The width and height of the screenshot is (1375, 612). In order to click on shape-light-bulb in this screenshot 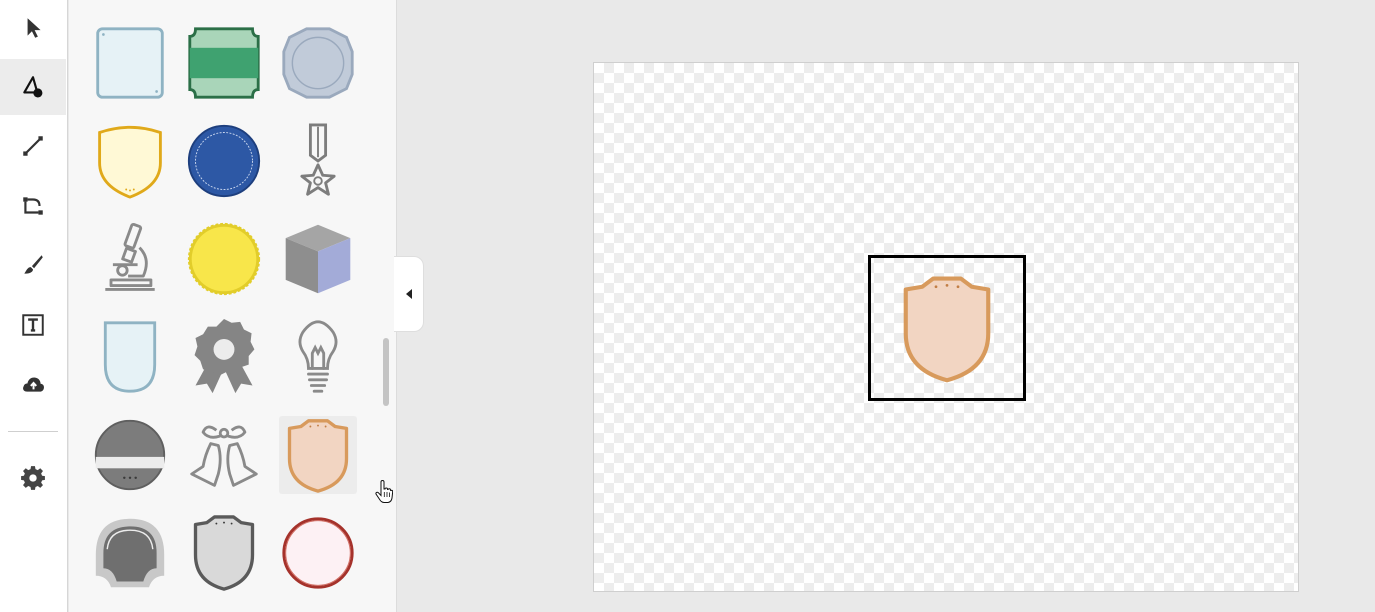, I will do `click(318, 357)`.